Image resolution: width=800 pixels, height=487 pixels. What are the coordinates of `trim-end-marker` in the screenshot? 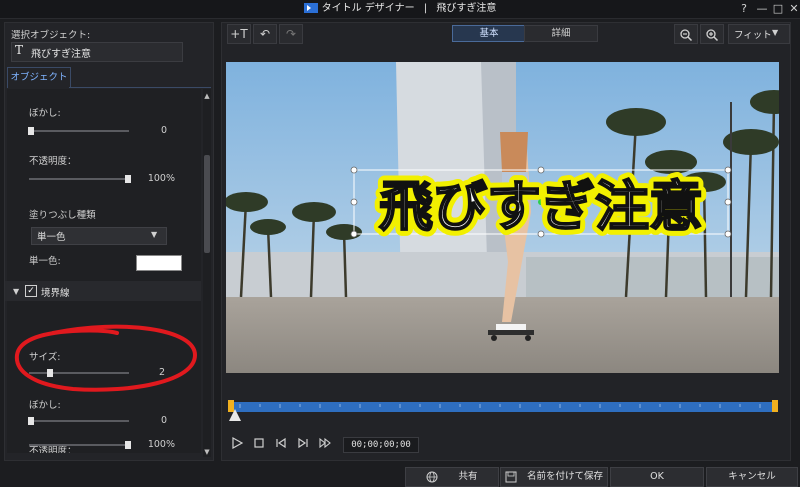 It's located at (775, 406).